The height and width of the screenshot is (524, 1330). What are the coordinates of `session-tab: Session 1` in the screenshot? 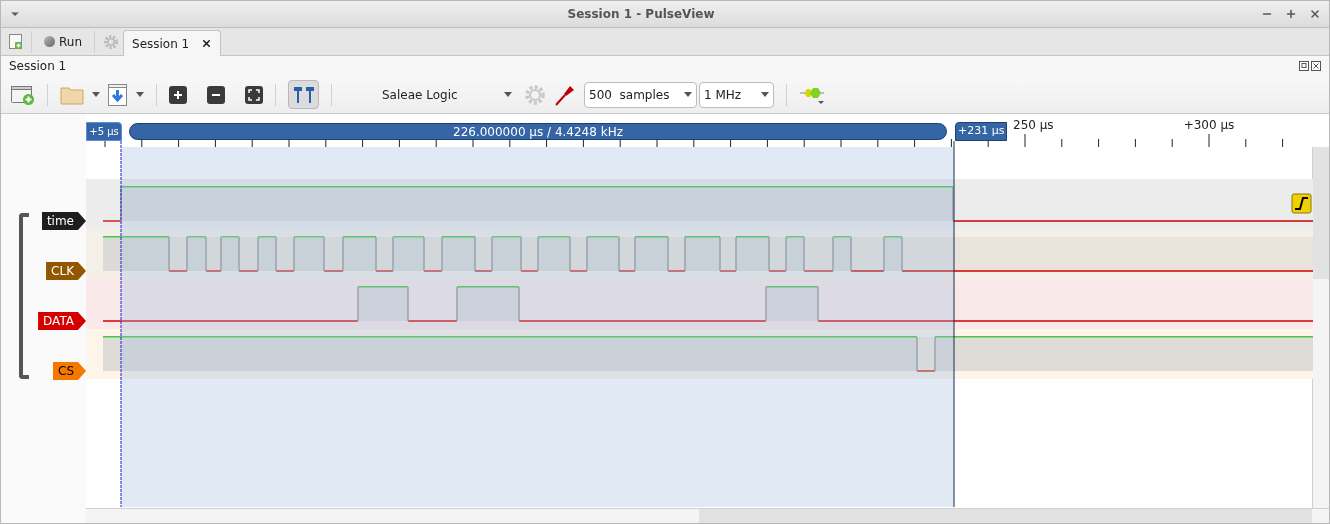 It's located at (172, 43).